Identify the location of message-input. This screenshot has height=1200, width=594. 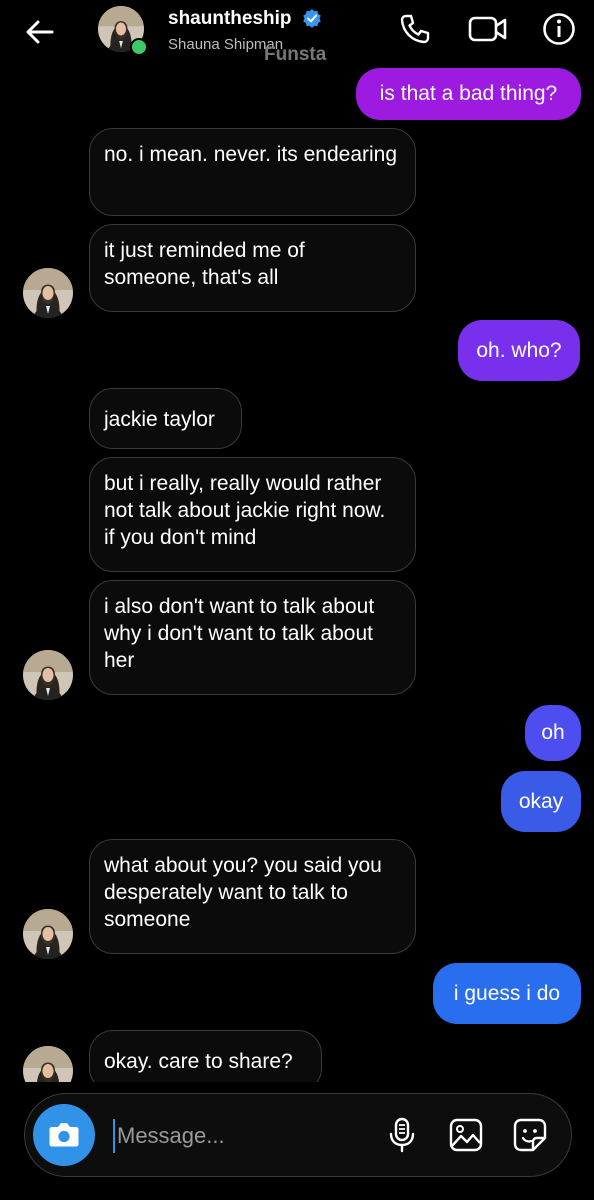
(242, 1136).